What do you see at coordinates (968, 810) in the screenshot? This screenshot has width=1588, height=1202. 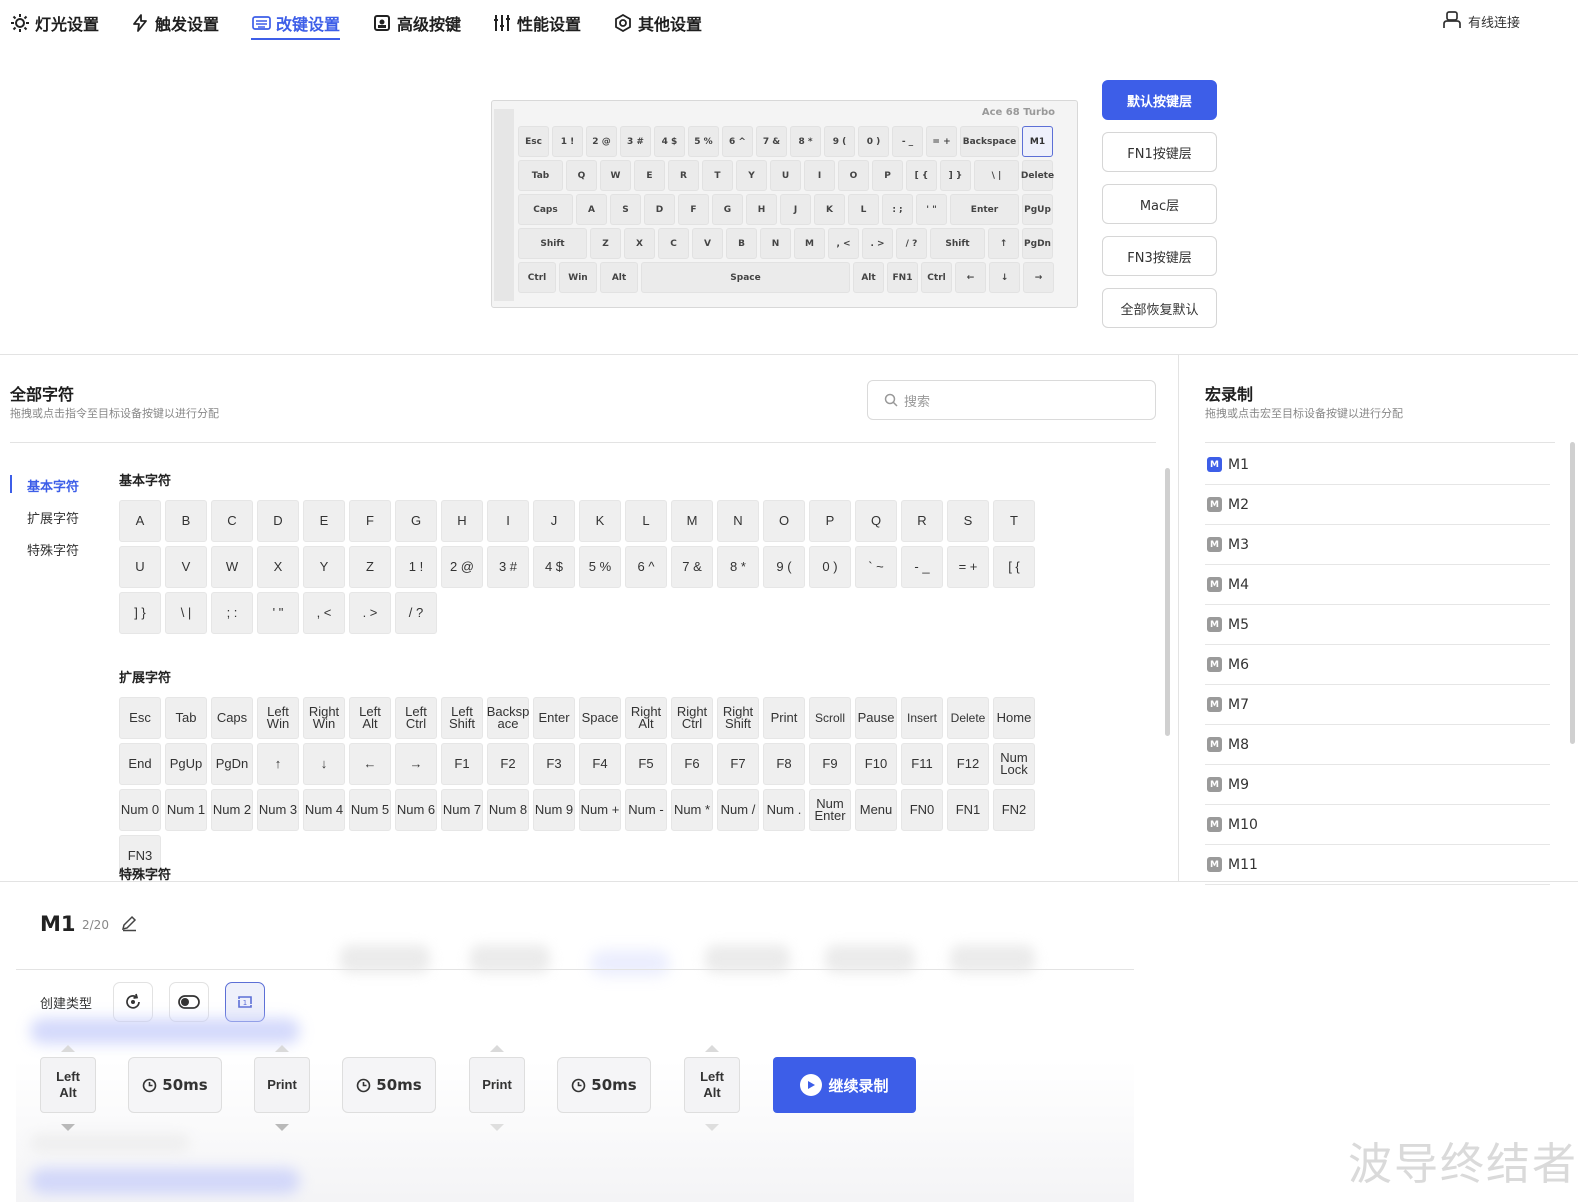 I see `char-key: FN1` at bounding box center [968, 810].